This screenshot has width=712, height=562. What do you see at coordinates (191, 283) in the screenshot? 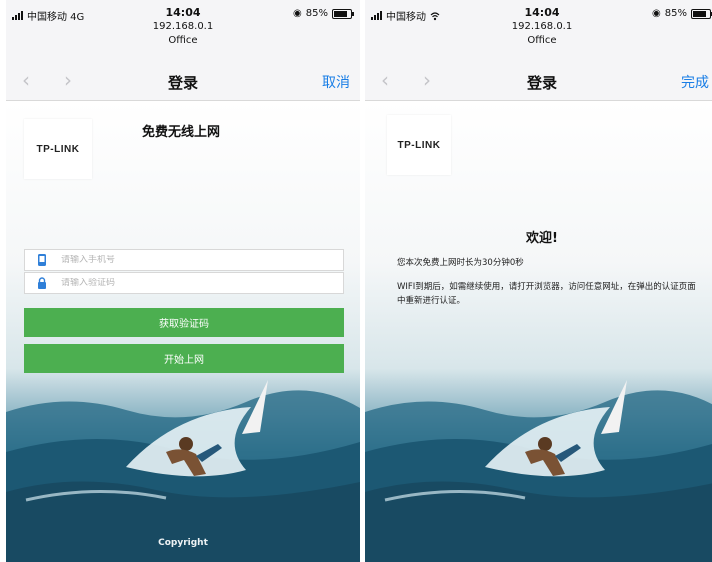
I see `verification-code-input` at bounding box center [191, 283].